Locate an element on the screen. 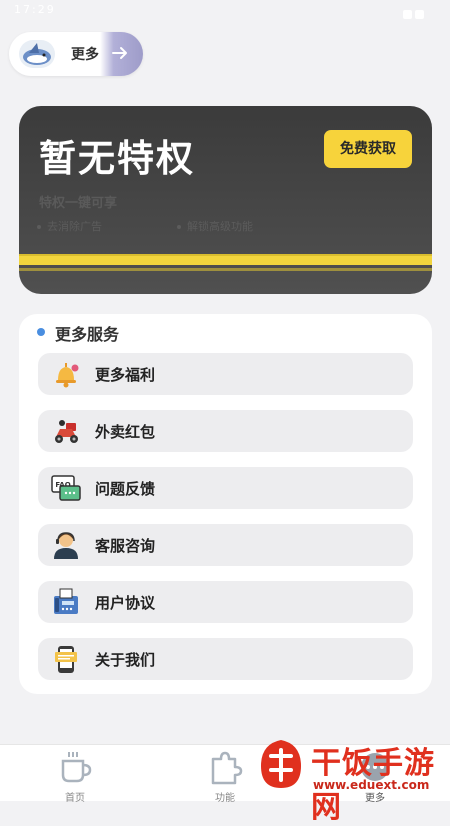 This screenshot has height=826, width=450. faq-icon: FAQ is located at coordinates (66, 488).